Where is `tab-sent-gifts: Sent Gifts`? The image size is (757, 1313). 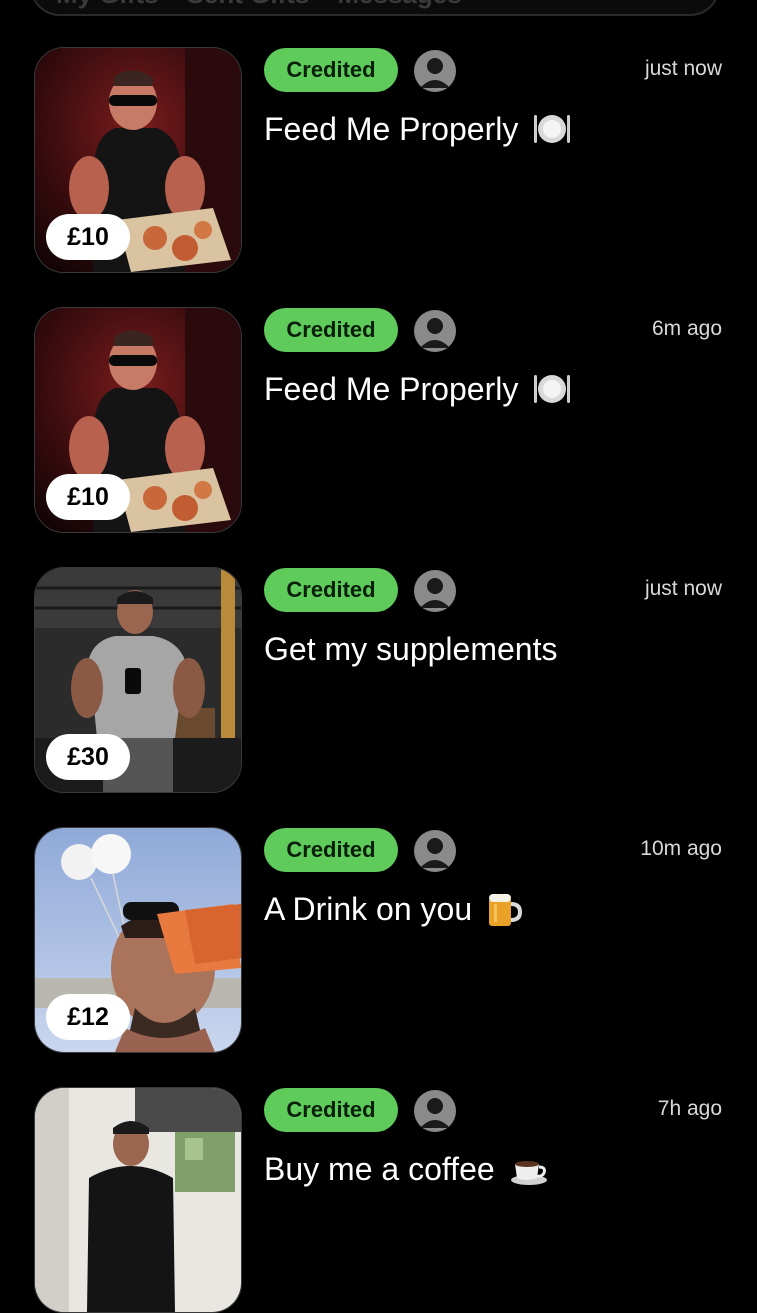 tab-sent-gifts: Sent Gifts is located at coordinates (248, 5).